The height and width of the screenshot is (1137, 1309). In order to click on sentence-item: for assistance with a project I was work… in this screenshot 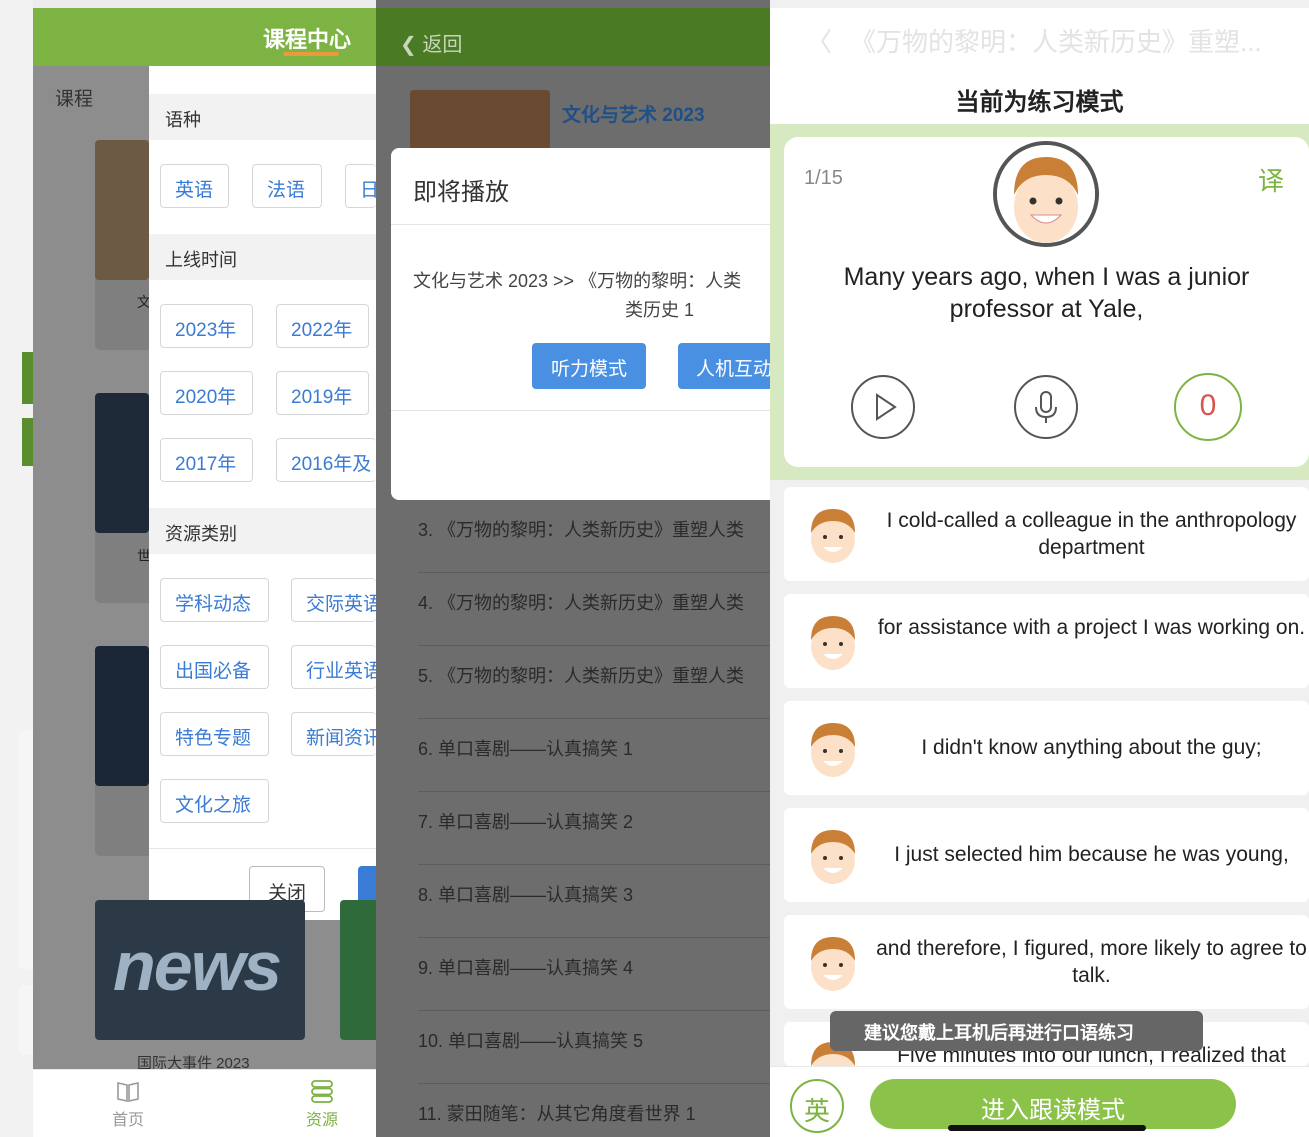, I will do `click(1046, 641)`.